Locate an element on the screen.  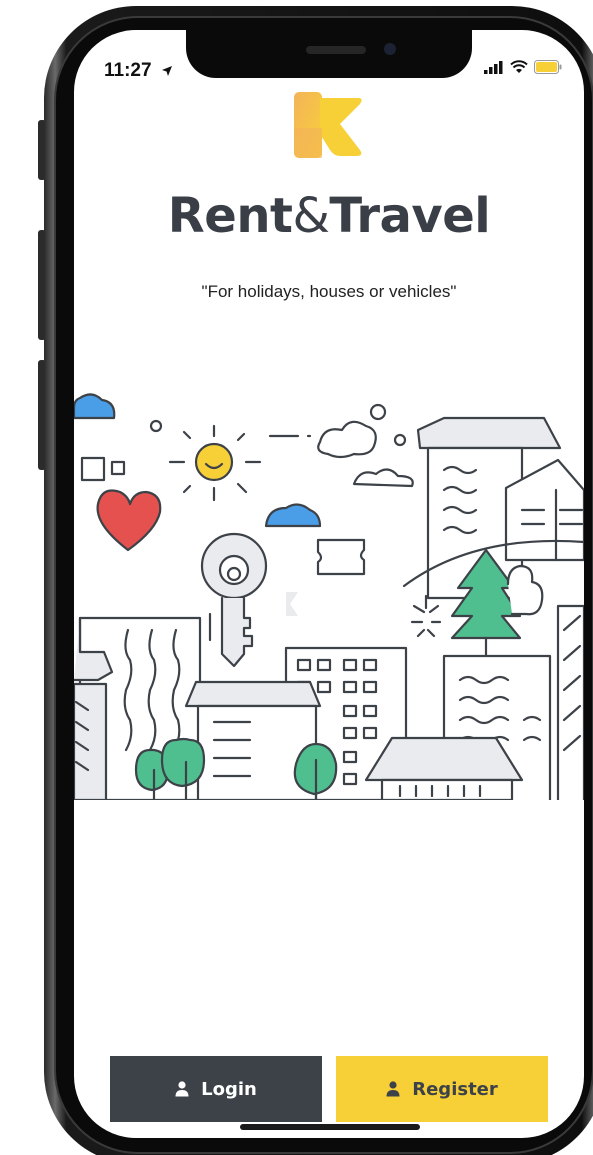
home-indicator is located at coordinates (330, 1127).